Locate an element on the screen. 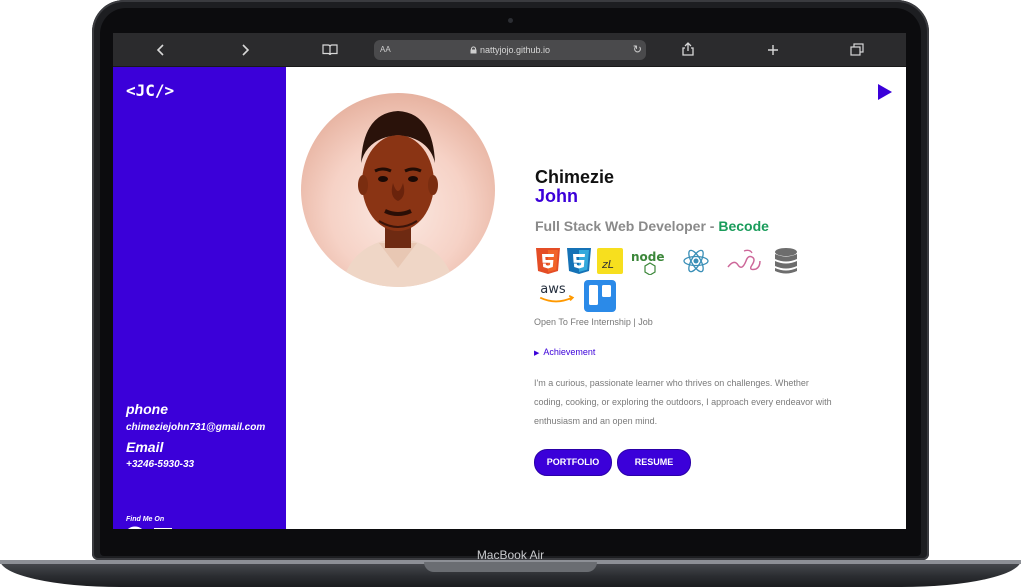 The height and width of the screenshot is (587, 1021). url-display: nattyjojo.github.io is located at coordinates (510, 50).